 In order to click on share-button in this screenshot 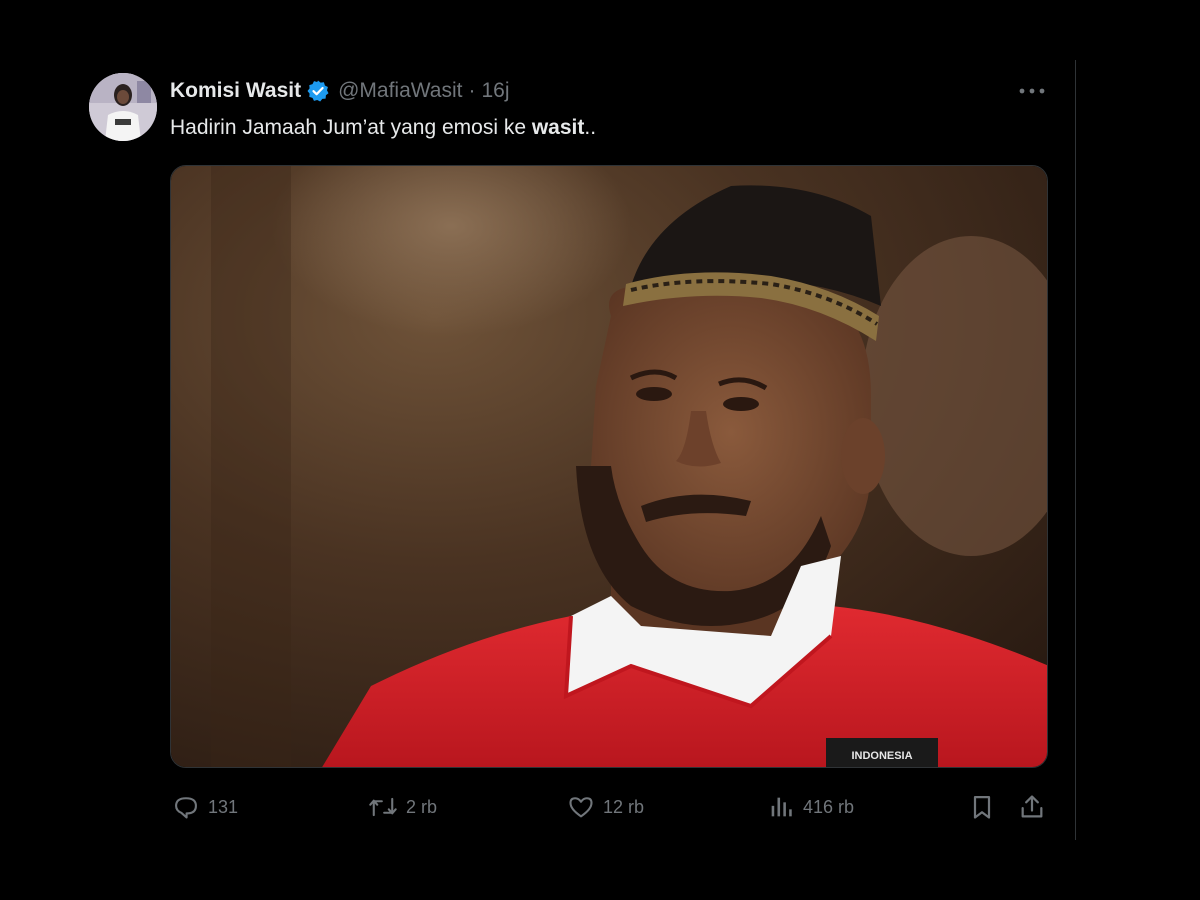, I will do `click(1032, 807)`.